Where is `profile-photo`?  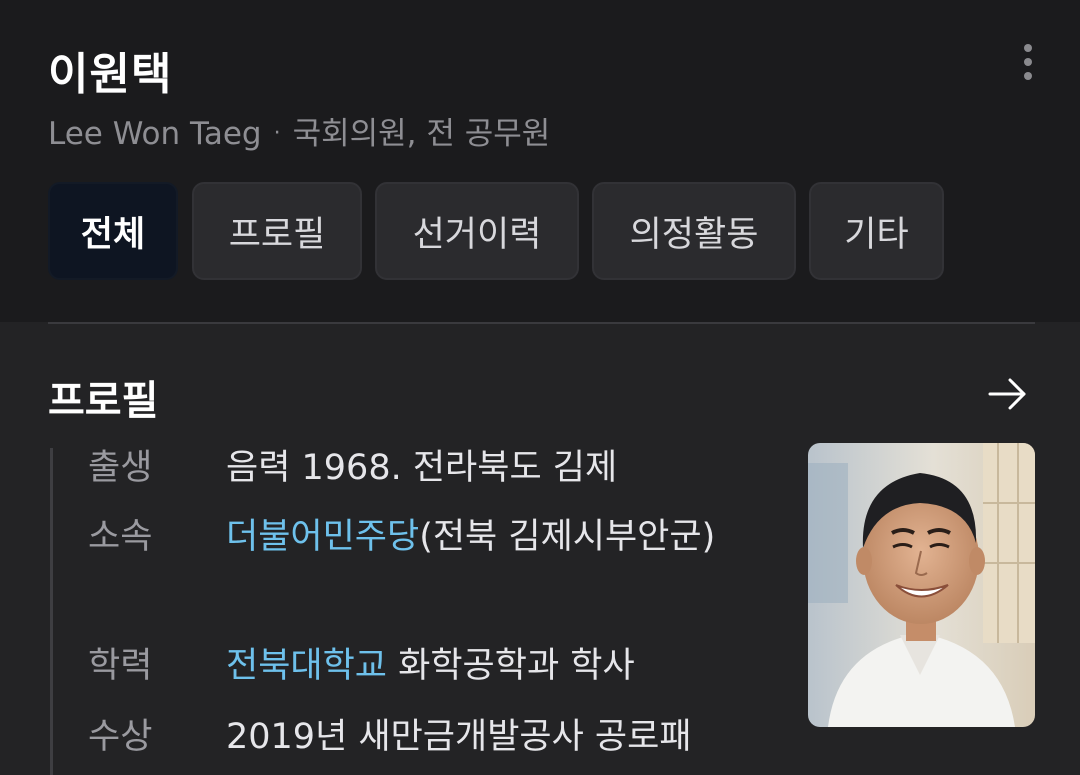
profile-photo is located at coordinates (921, 585).